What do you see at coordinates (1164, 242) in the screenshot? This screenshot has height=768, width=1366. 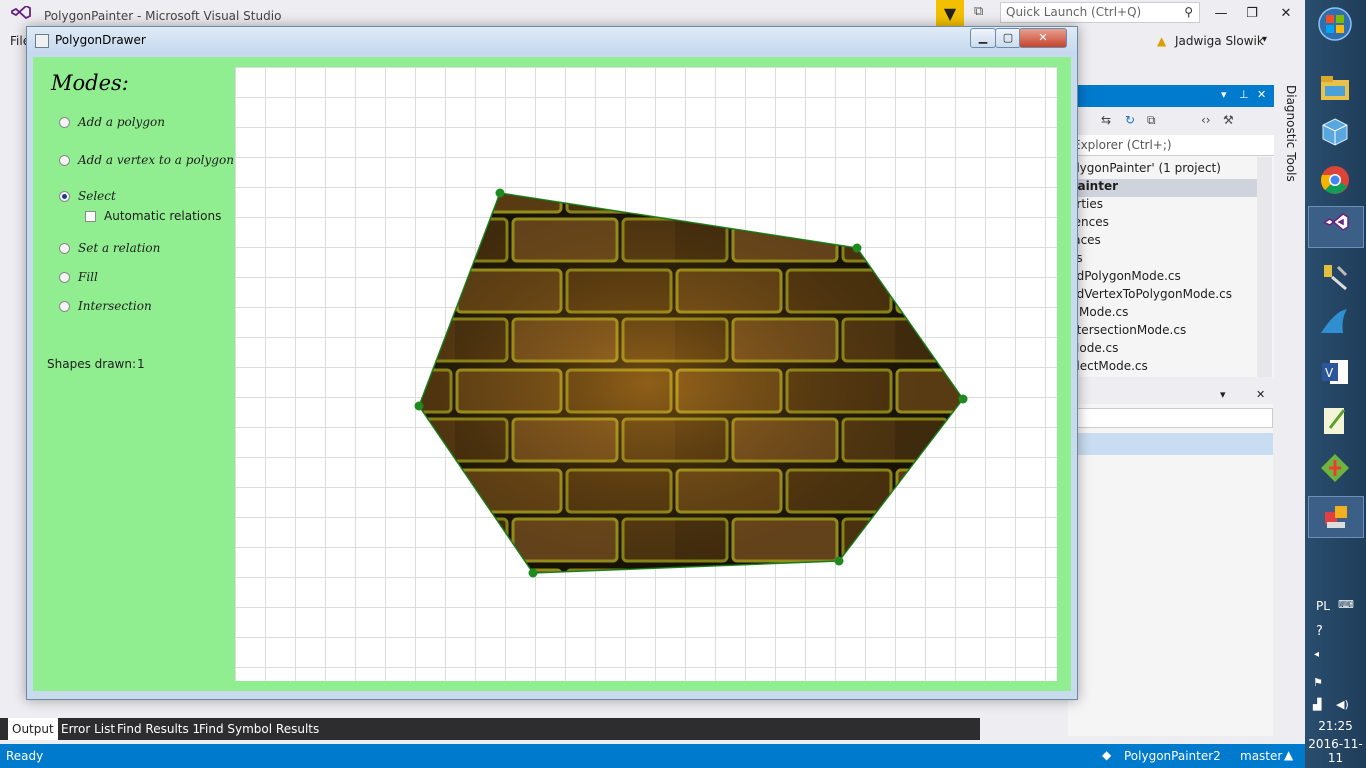 I see `solution-item: faces` at bounding box center [1164, 242].